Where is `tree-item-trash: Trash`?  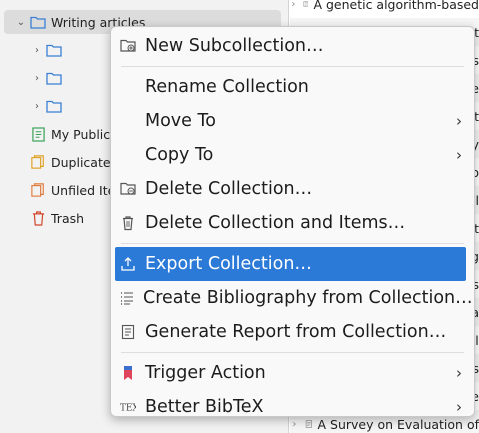
tree-item-trash: Trash is located at coordinates (56, 218).